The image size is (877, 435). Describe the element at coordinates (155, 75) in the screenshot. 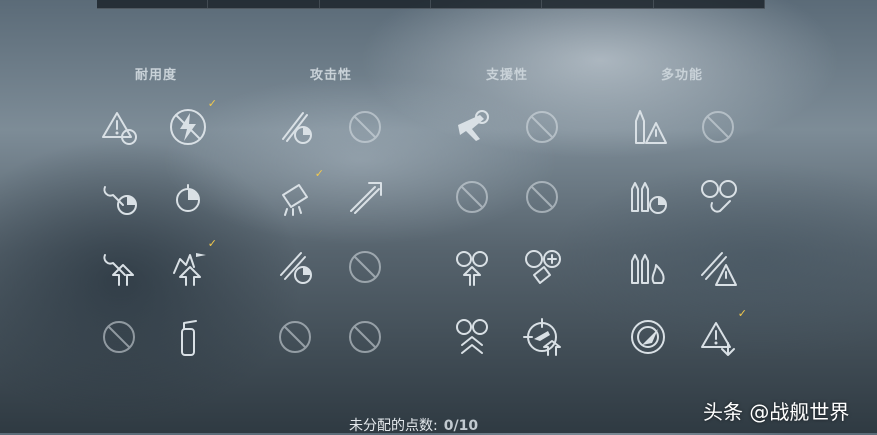

I see `category-title-durability: 耐用度` at that location.